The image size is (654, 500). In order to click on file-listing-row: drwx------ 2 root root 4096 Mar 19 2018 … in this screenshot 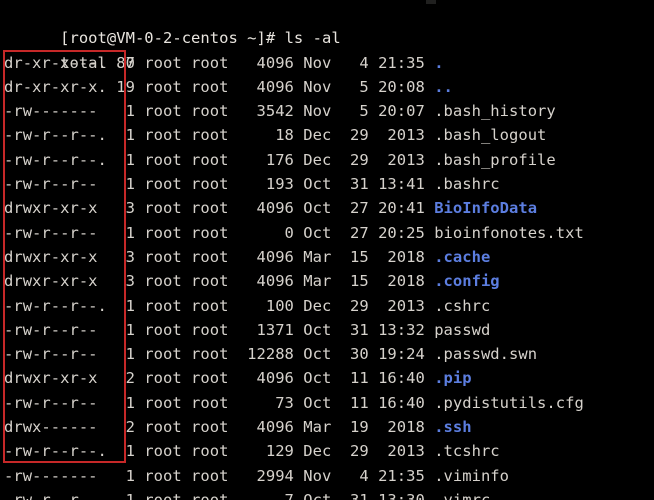, I will do `click(329, 427)`.